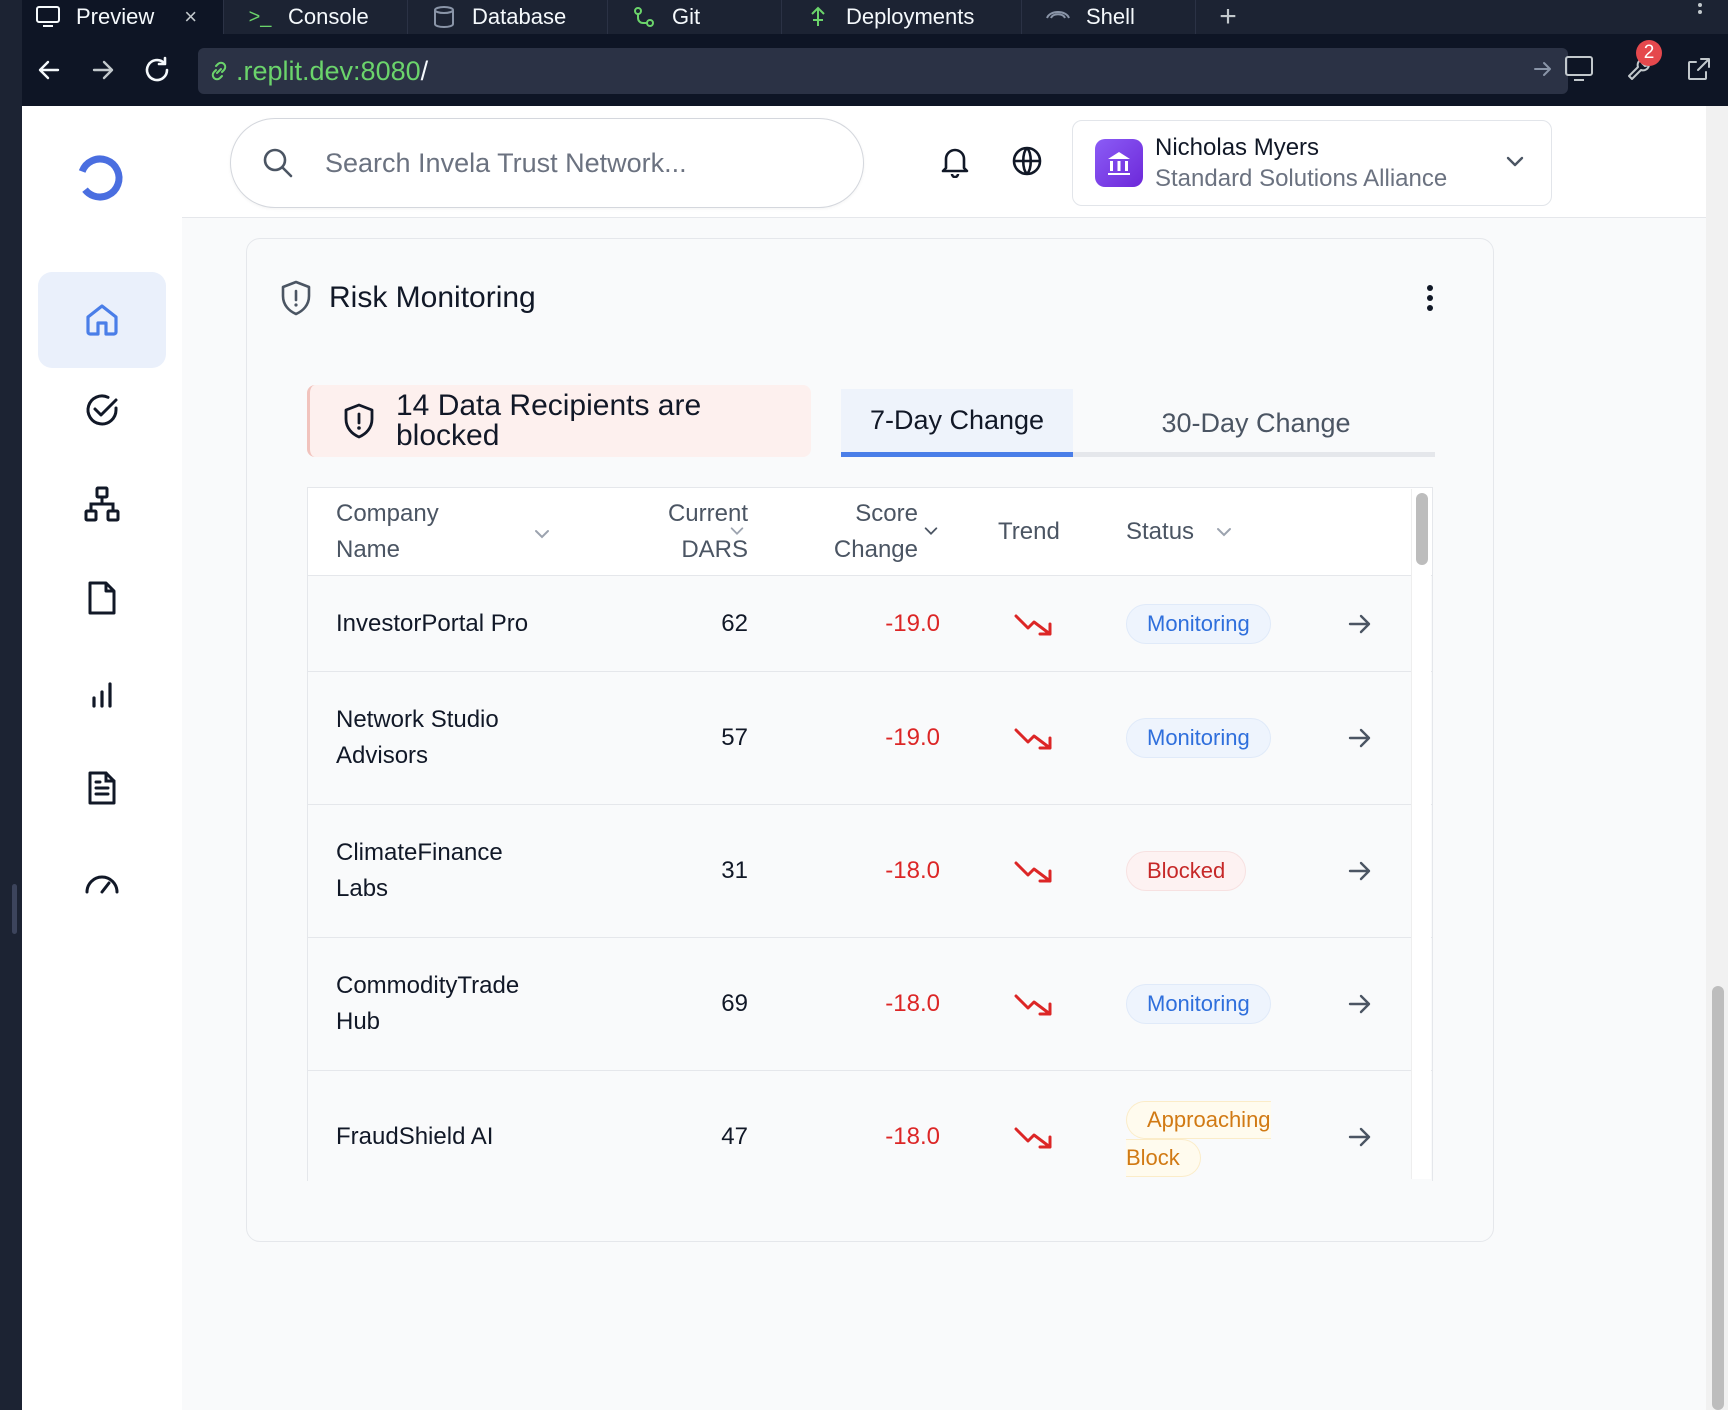 The width and height of the screenshot is (1728, 1410). What do you see at coordinates (428, 1003) in the screenshot?
I see `company-name: CommodityTrade Hub` at bounding box center [428, 1003].